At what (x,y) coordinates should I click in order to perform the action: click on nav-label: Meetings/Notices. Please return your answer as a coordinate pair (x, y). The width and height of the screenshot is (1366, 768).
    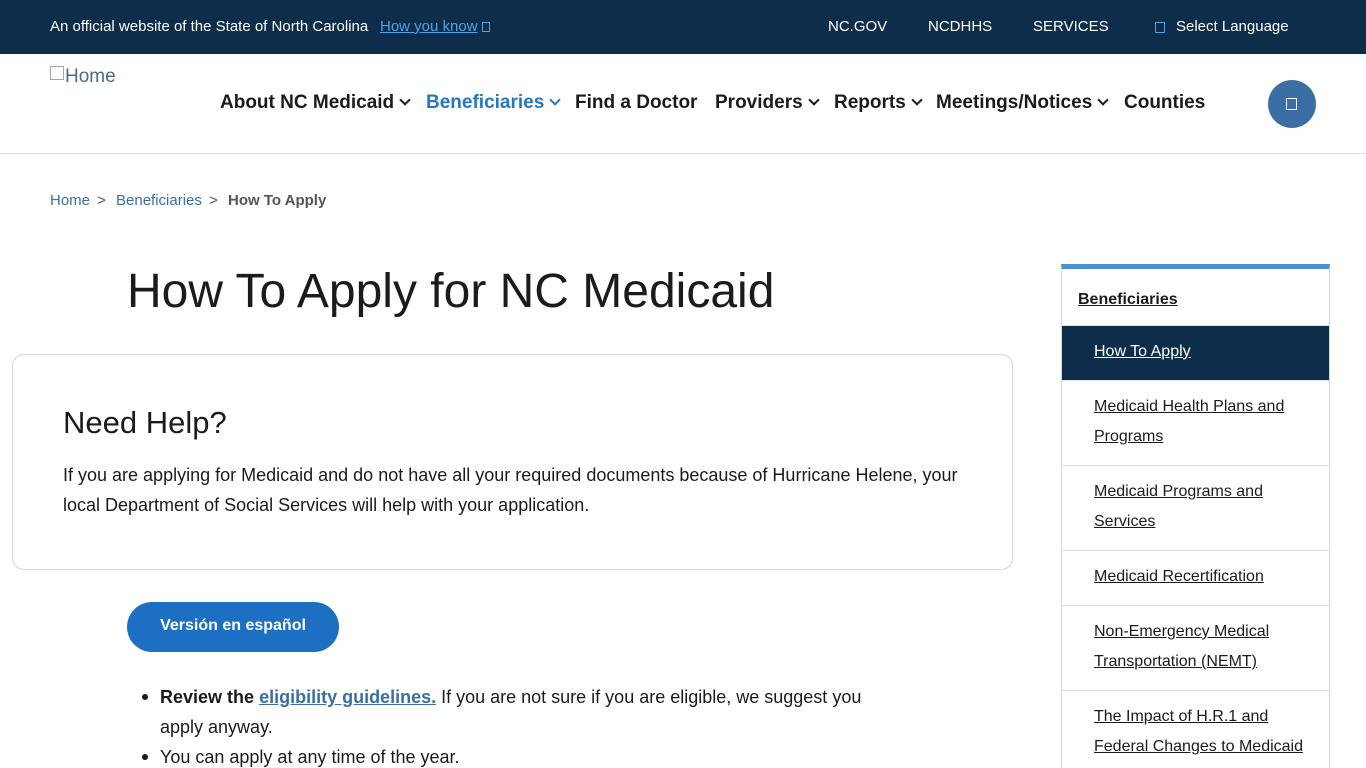
    Looking at the image, I should click on (1014, 102).